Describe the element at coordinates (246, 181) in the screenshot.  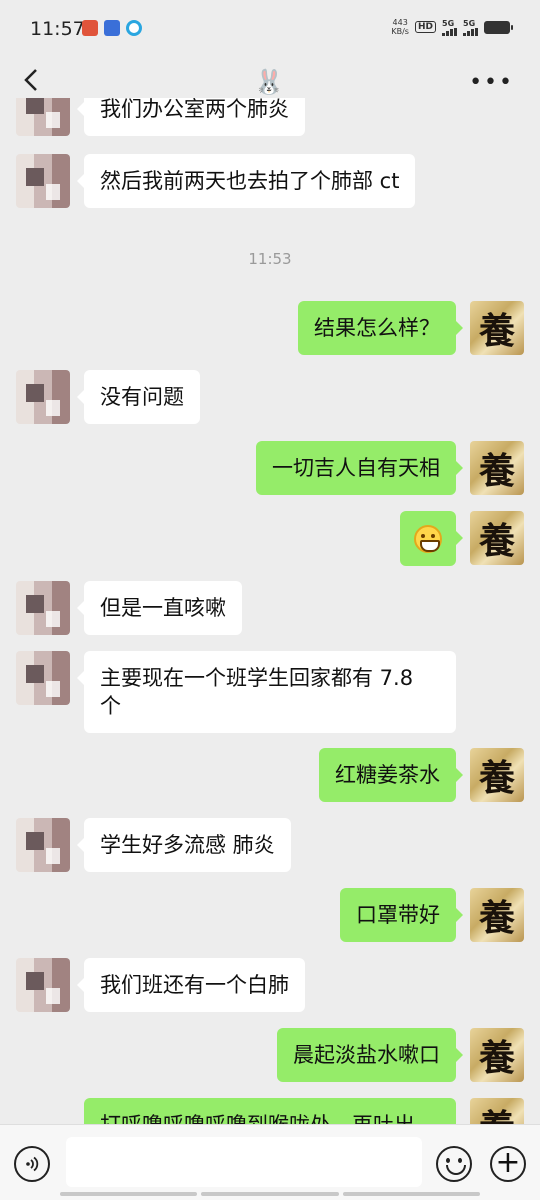
I see `message-bubble: 然后我前两天也去拍了个肺部 ct` at that location.